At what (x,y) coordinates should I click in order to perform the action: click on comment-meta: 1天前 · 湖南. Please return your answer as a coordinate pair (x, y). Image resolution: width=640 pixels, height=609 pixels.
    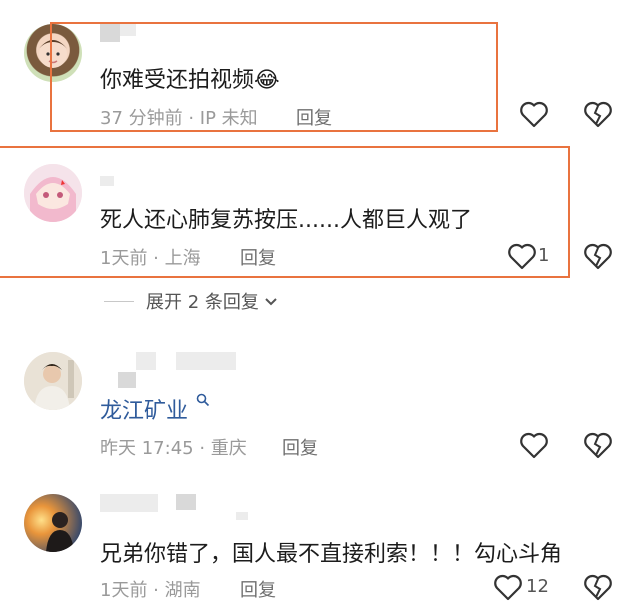
    Looking at the image, I should click on (150, 590).